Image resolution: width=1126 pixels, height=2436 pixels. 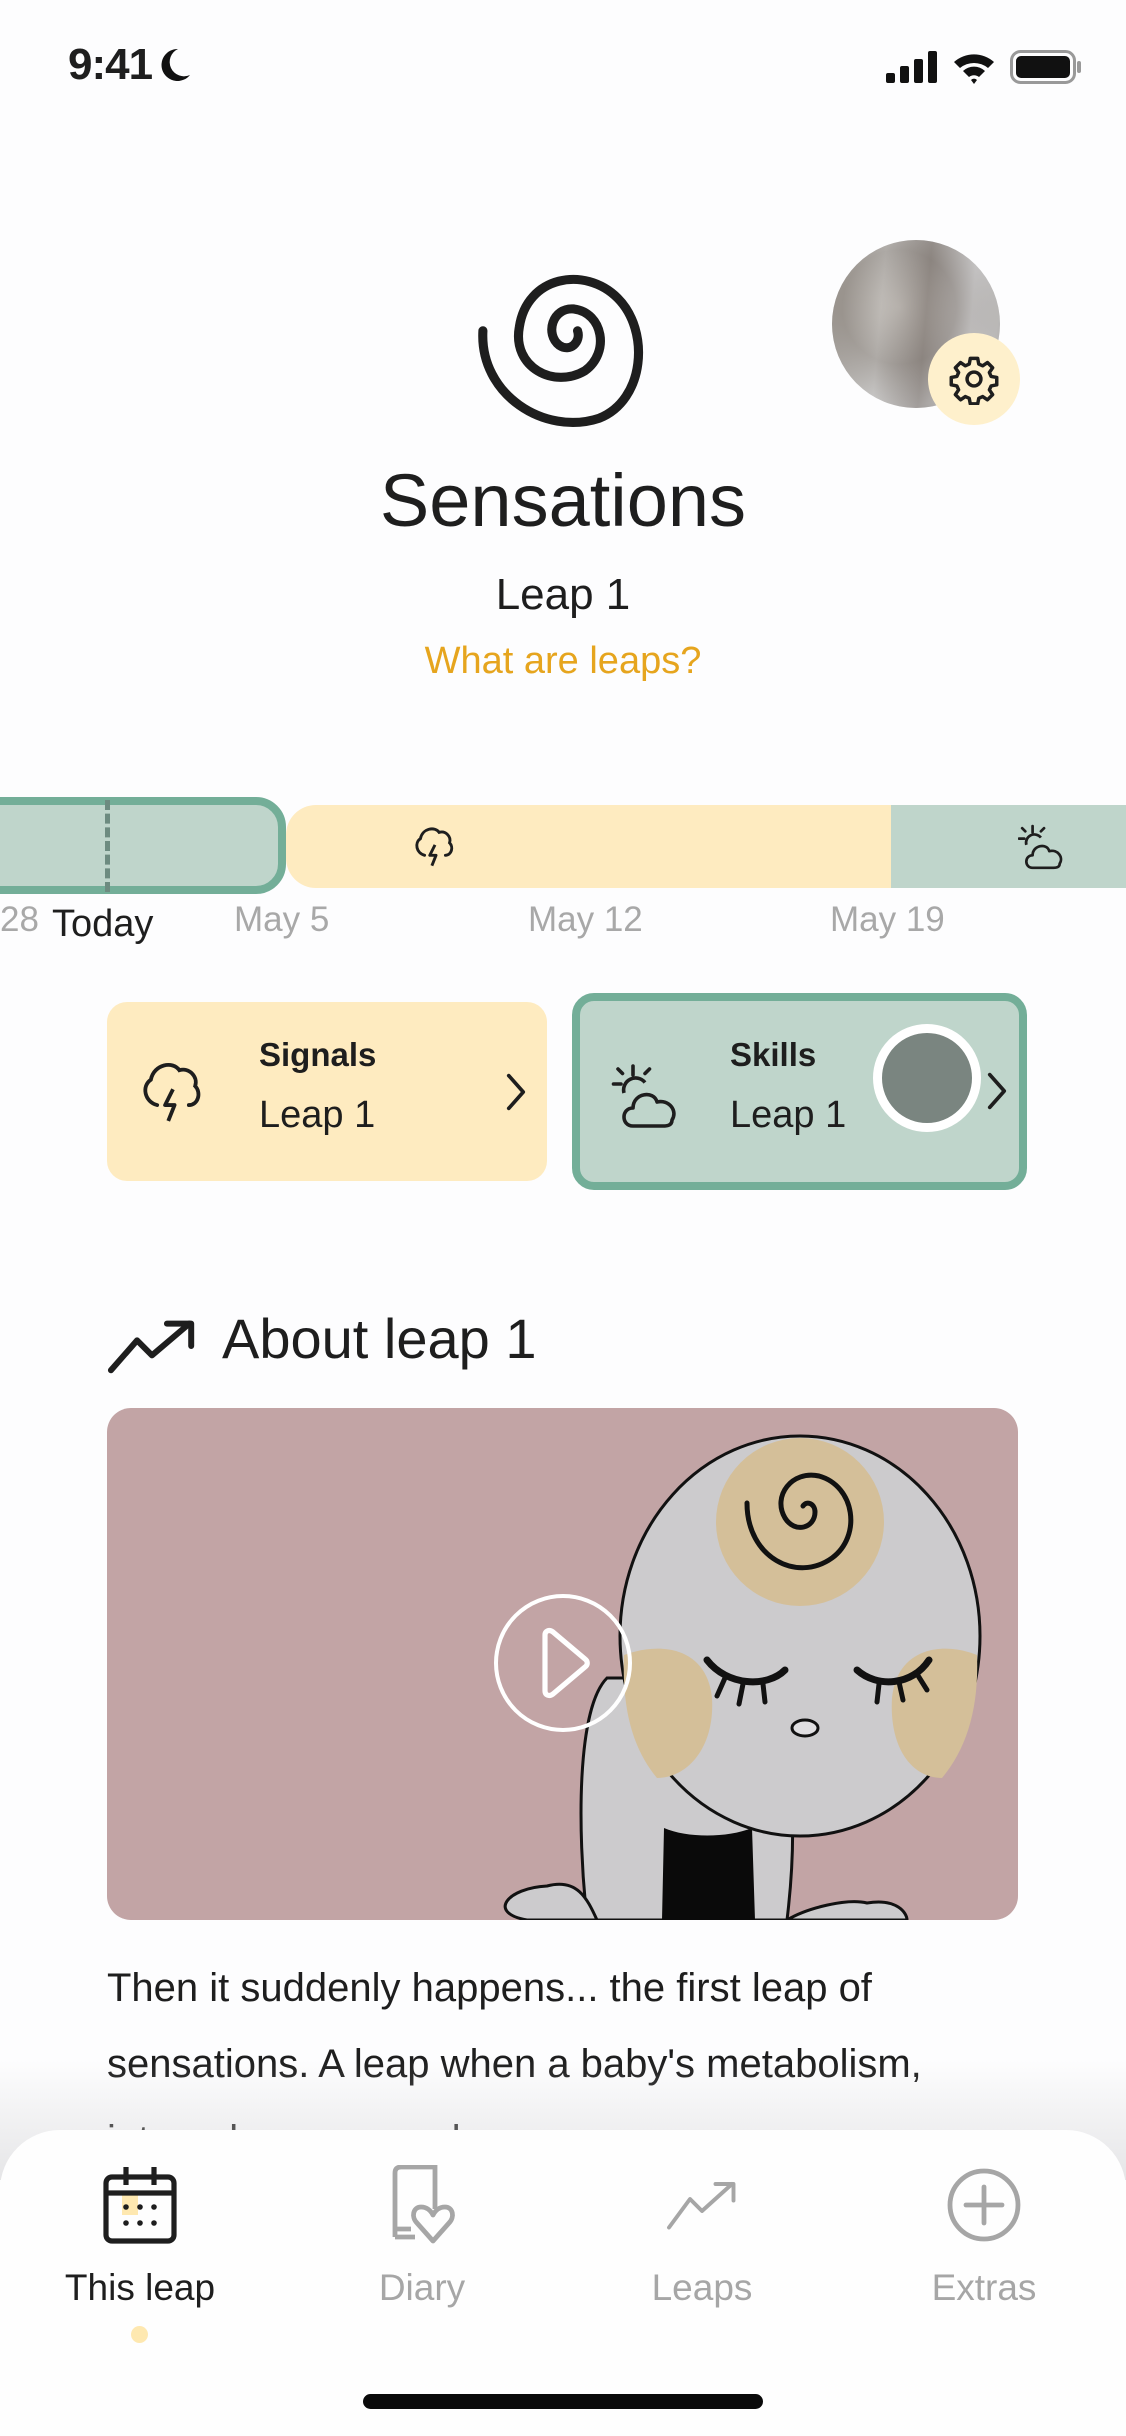 What do you see at coordinates (984, 2287) in the screenshot?
I see `tab-extras-label: Extras` at bounding box center [984, 2287].